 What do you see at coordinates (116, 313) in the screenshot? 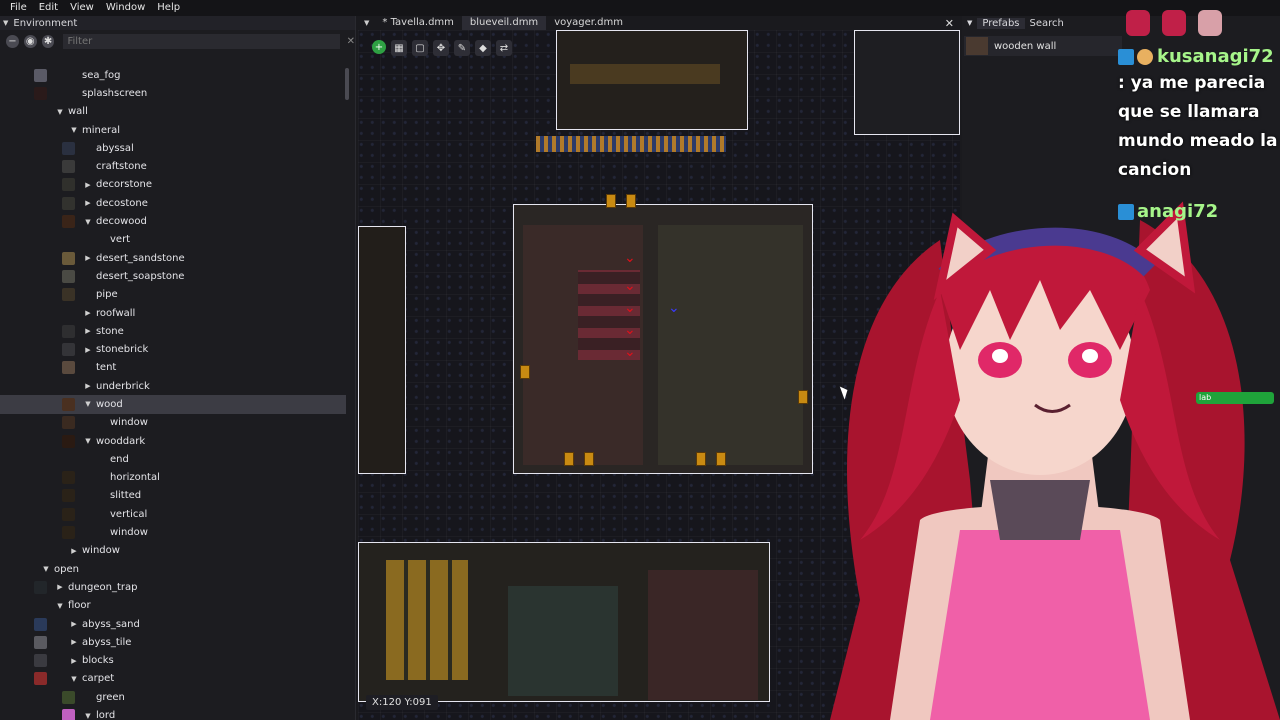
I see `tree-item-label: roofwall` at bounding box center [116, 313].